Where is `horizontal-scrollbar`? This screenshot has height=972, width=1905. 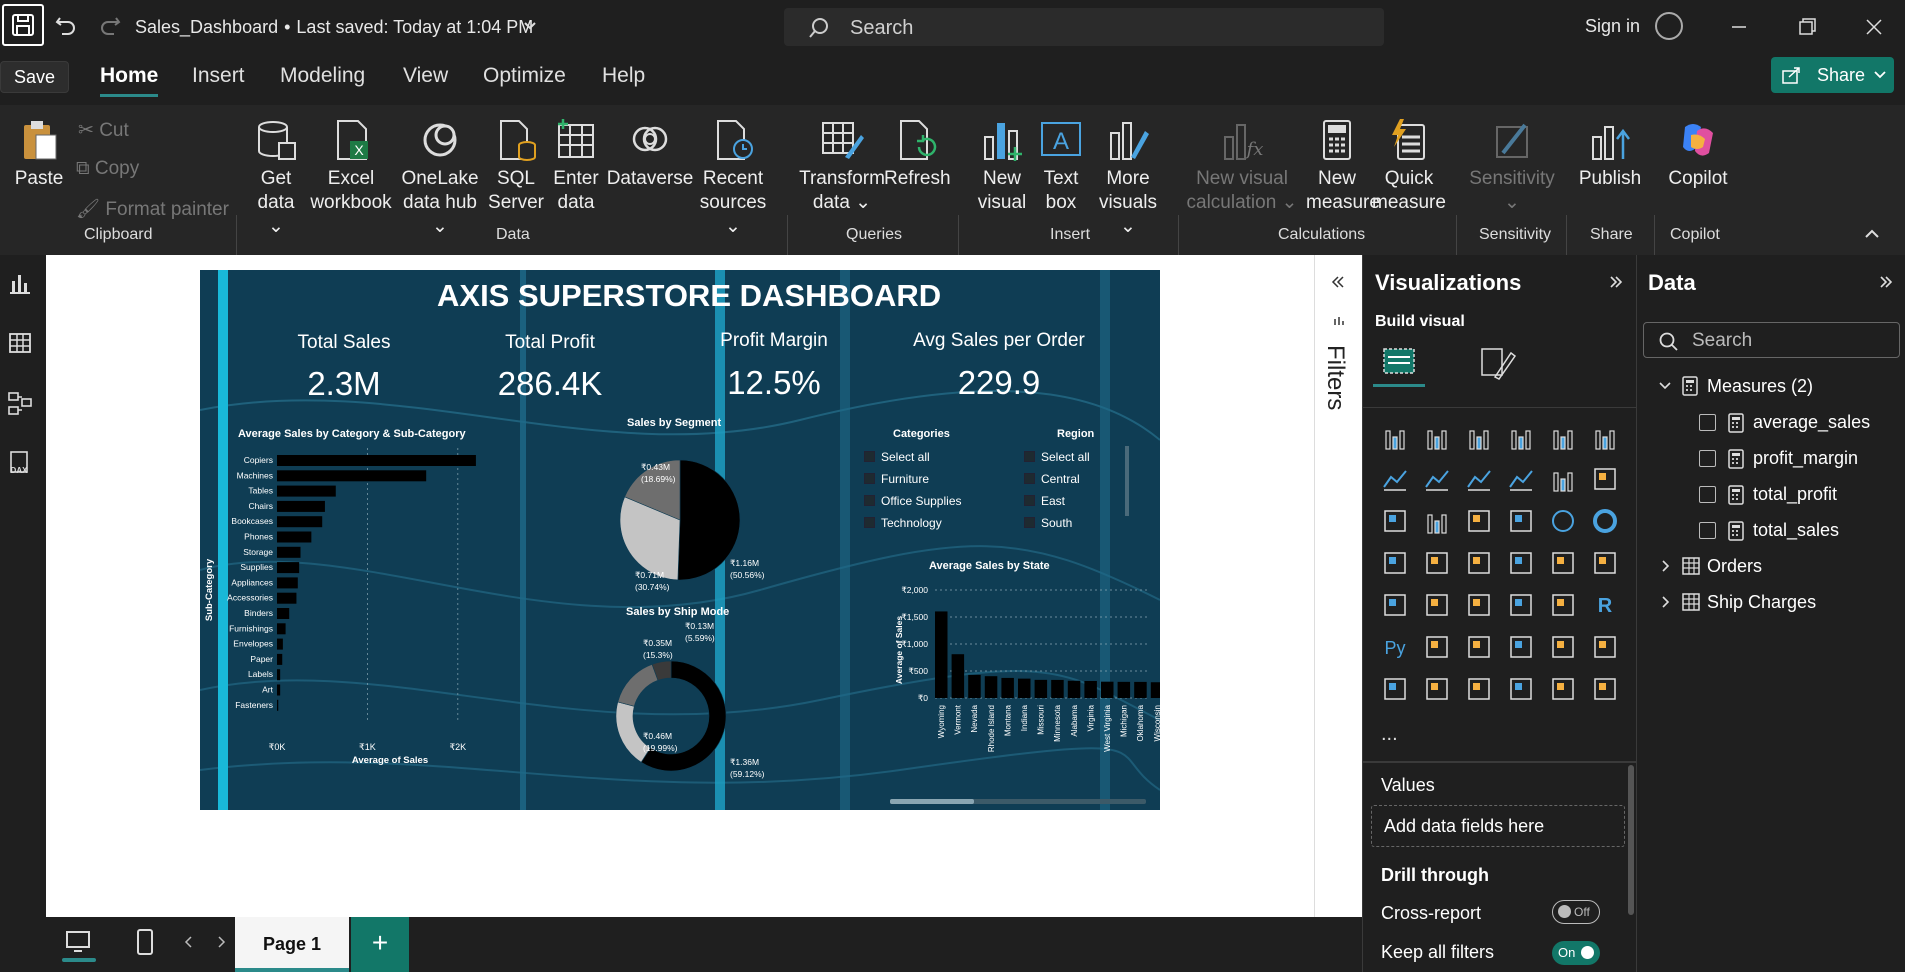
horizontal-scrollbar is located at coordinates (1018, 801).